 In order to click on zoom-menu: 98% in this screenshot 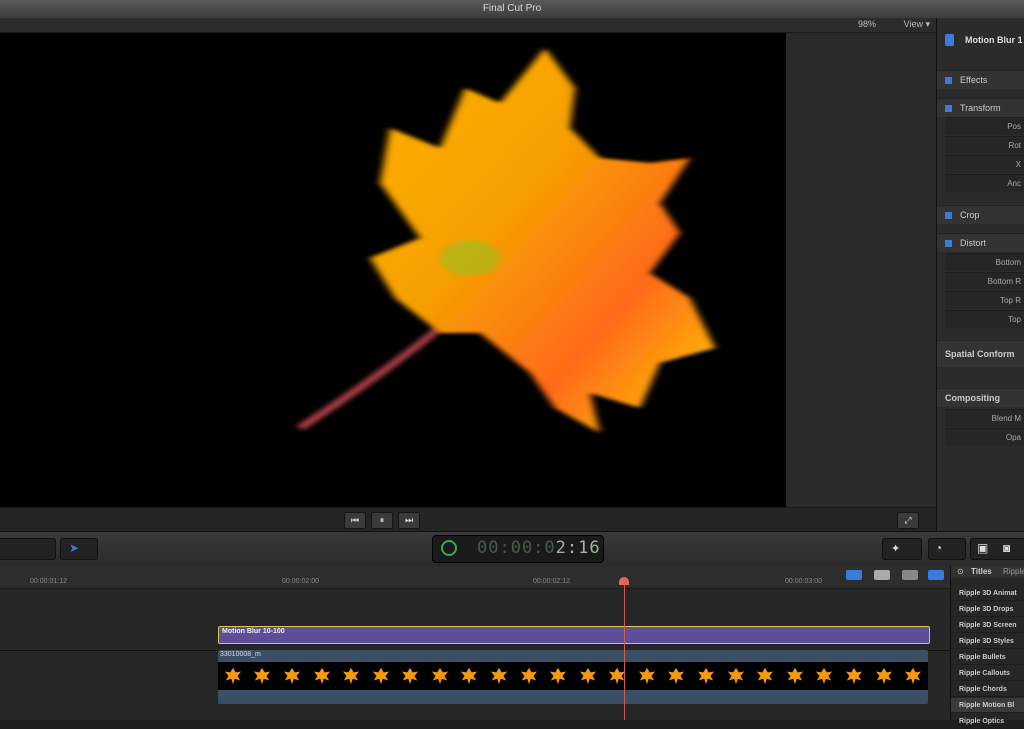, I will do `click(867, 24)`.